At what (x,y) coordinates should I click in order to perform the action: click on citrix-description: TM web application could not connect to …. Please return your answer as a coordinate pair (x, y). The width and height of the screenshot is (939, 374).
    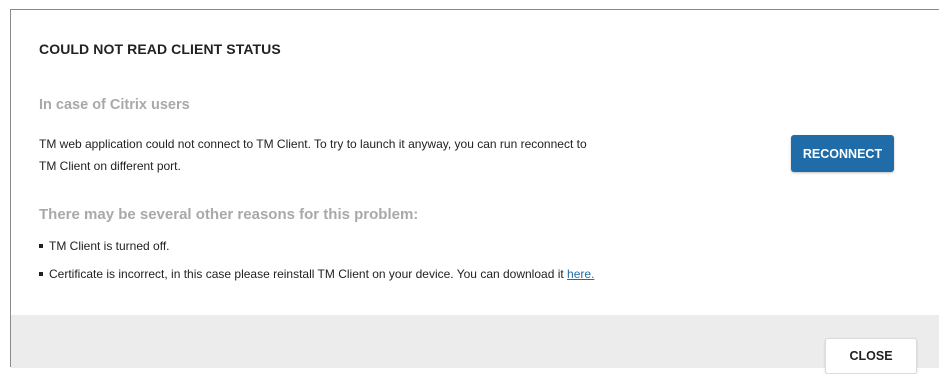
    Looking at the image, I should click on (349, 155).